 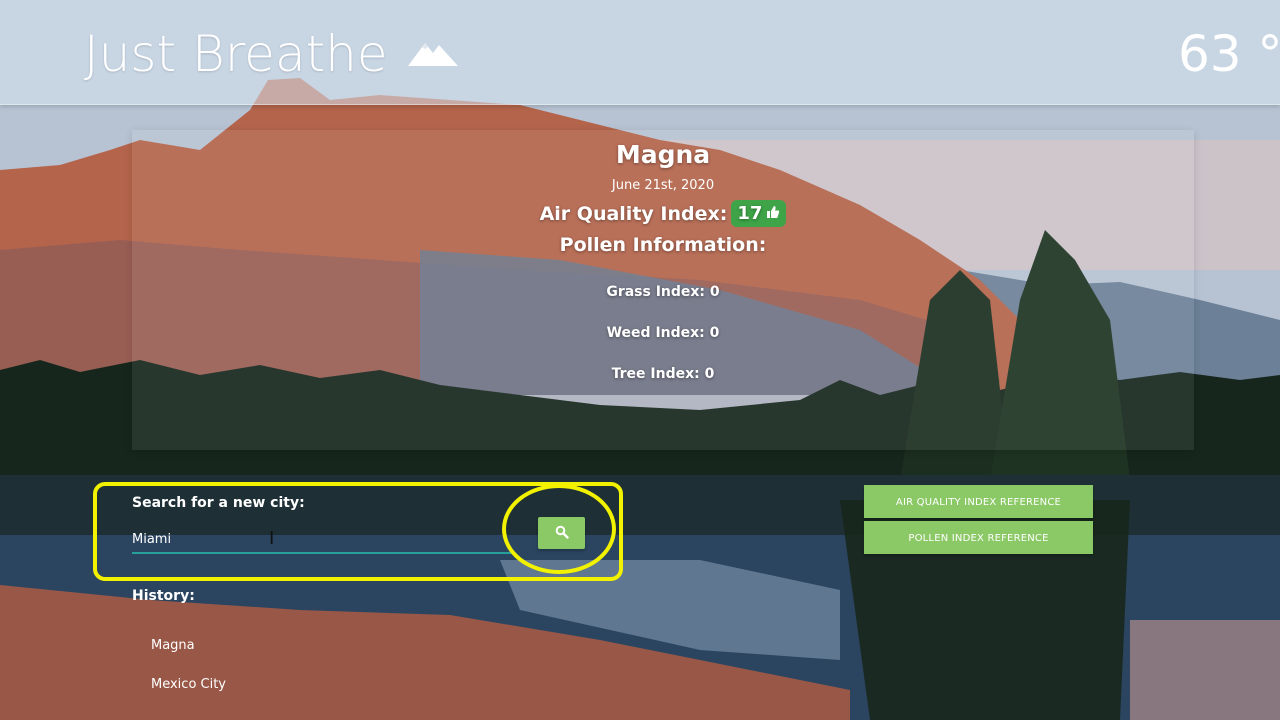 I want to click on temperature-display: 63 °, so click(x=1229, y=54).